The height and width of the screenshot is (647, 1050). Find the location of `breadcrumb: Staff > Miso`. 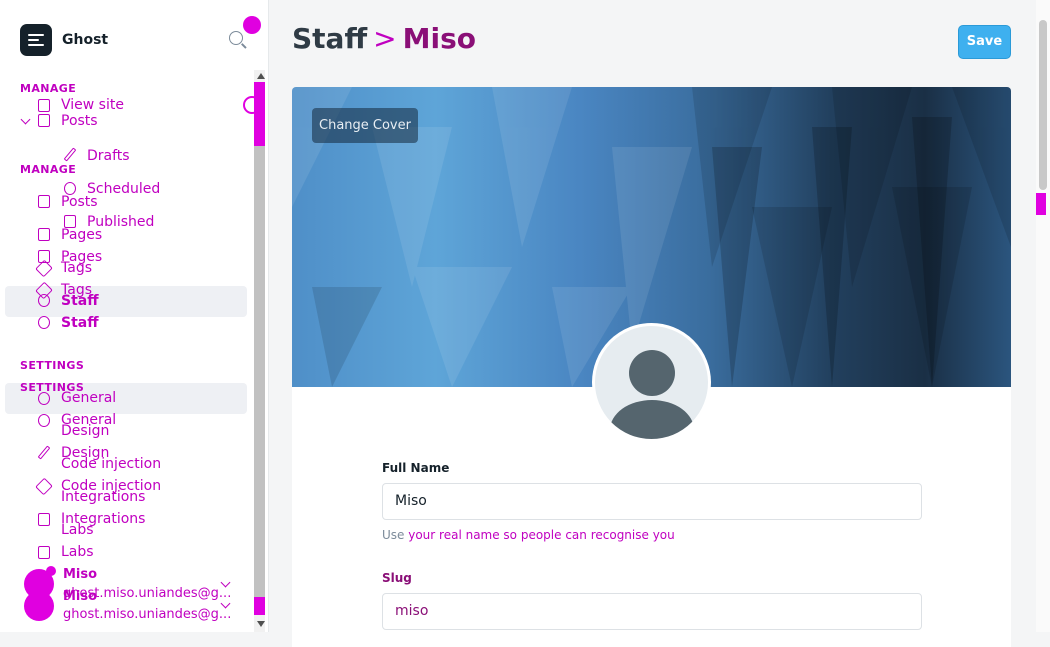

breadcrumb: Staff > Miso is located at coordinates (384, 38).